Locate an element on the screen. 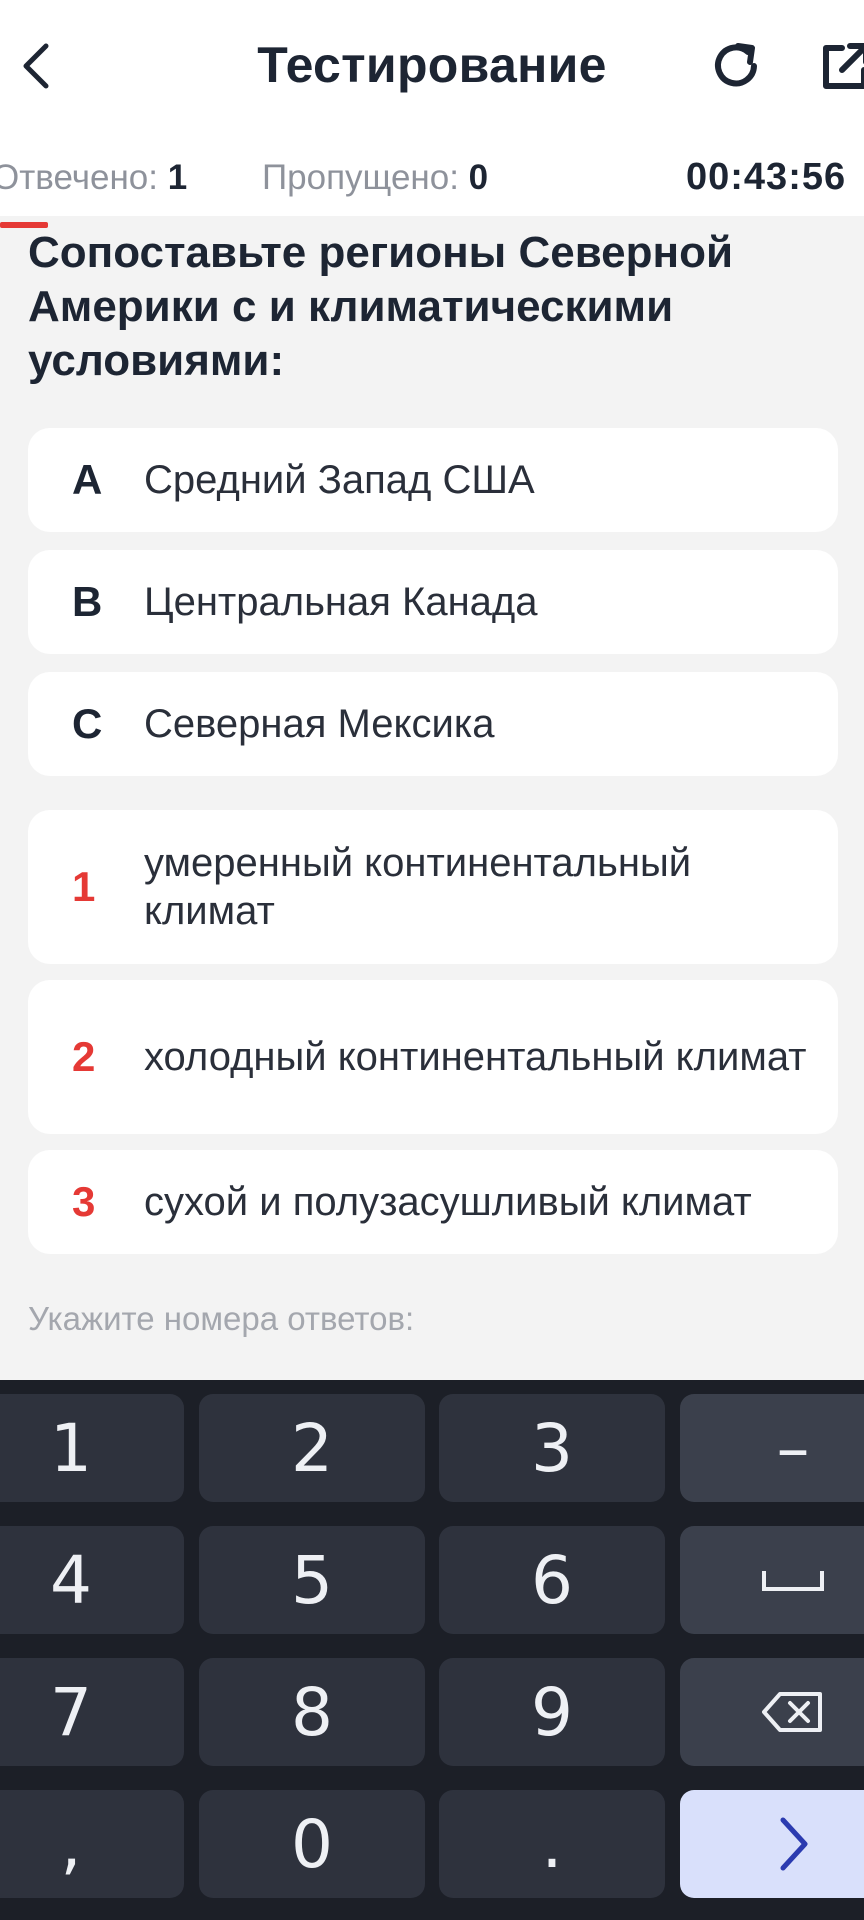 Image resolution: width=864 pixels, height=1920 pixels. stats-bar: Отвечено: 1 Пропущено: 0 00:43:56 is located at coordinates (432, 178).